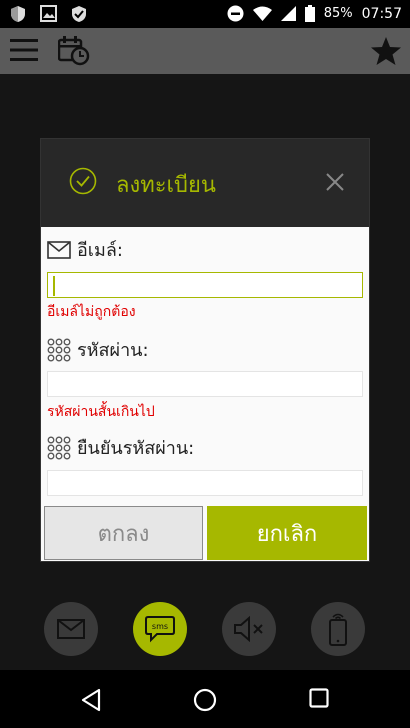 This screenshot has height=728, width=410. I want to click on cancel-button: ยกเลิก, so click(287, 533).